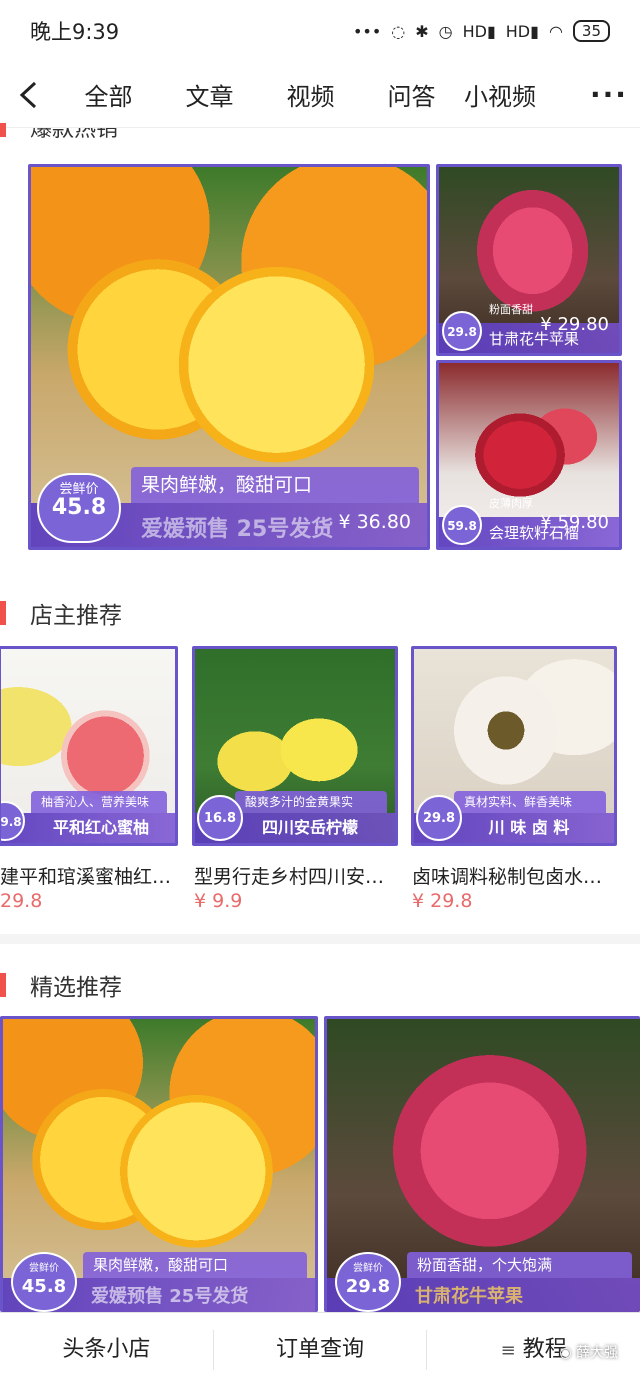  I want to click on category-tabs: 全部 文章 视频 问答 小视频, so click(318, 94).